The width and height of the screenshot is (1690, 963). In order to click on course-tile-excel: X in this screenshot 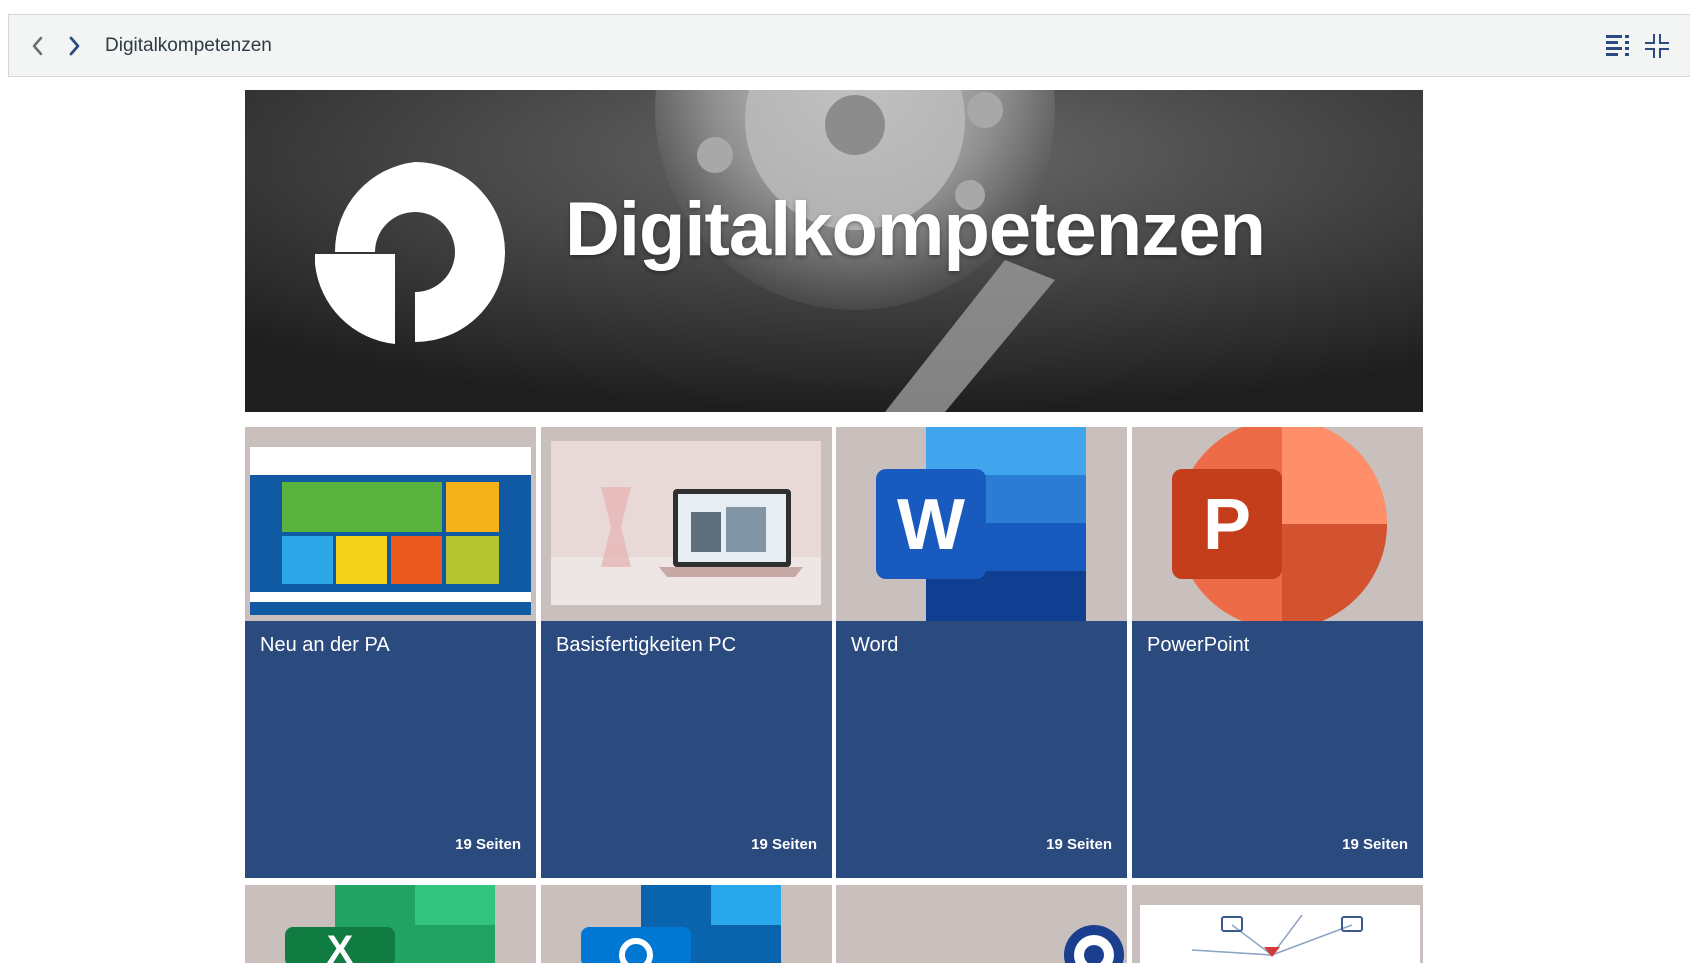, I will do `click(390, 924)`.